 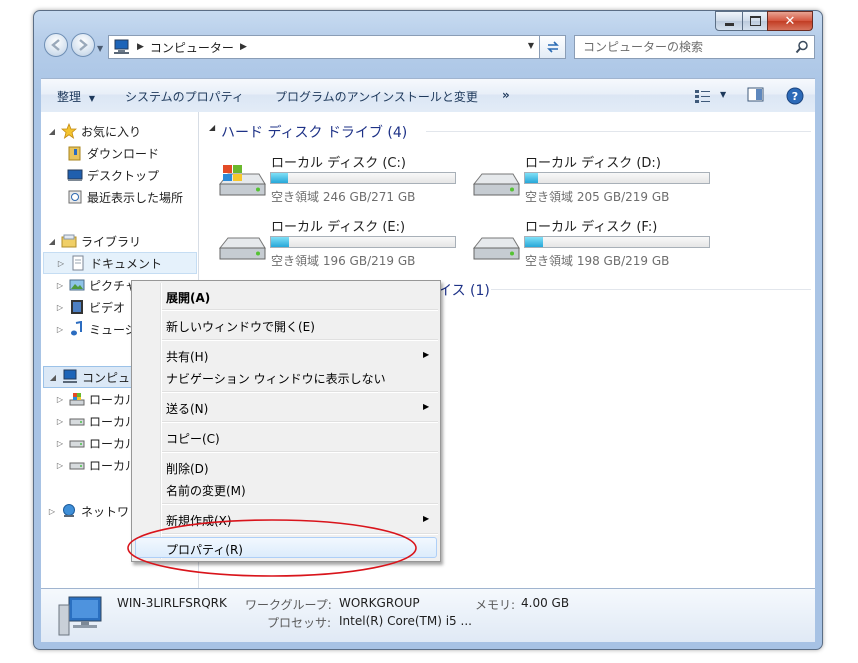 I want to click on history-dropdown-icon: ▼, so click(x=100, y=48).